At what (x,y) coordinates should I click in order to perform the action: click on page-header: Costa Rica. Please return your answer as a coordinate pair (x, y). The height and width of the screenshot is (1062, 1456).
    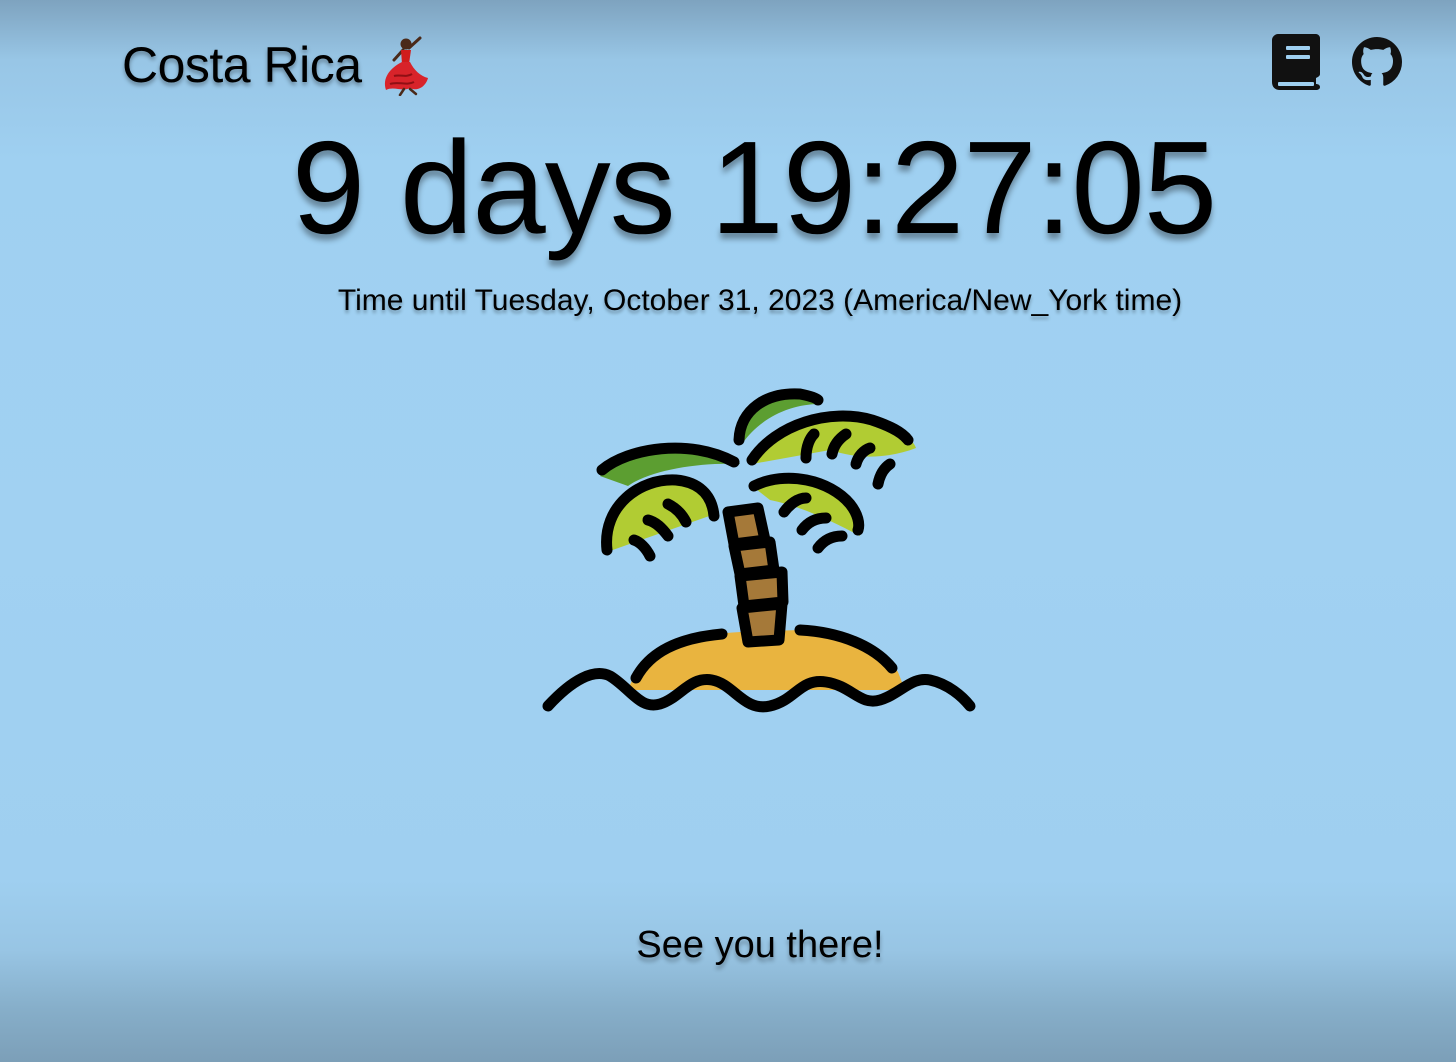
    Looking at the image, I should click on (277, 65).